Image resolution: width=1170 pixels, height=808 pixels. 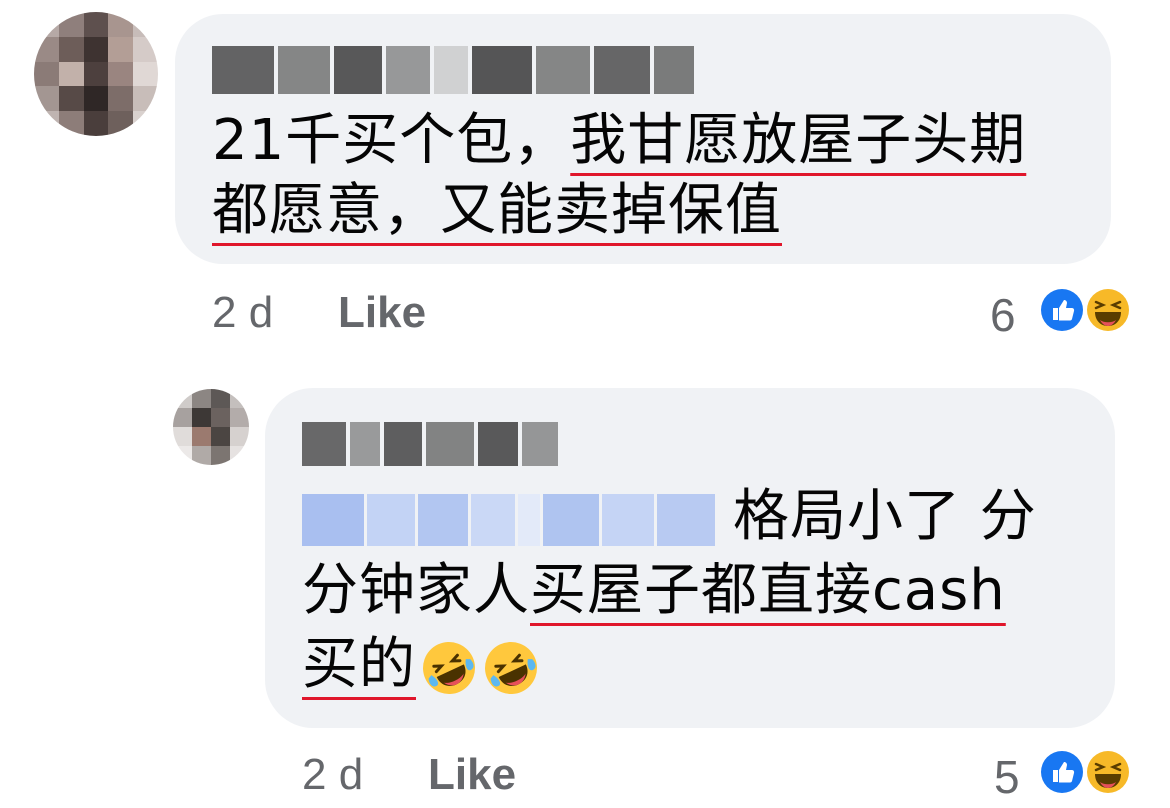 I want to click on mention-tag-blurred, so click(x=508, y=519).